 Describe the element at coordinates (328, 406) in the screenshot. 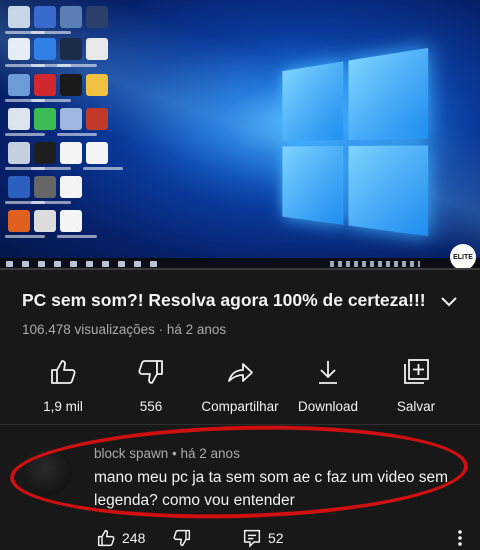

I see `download-label: Download` at that location.